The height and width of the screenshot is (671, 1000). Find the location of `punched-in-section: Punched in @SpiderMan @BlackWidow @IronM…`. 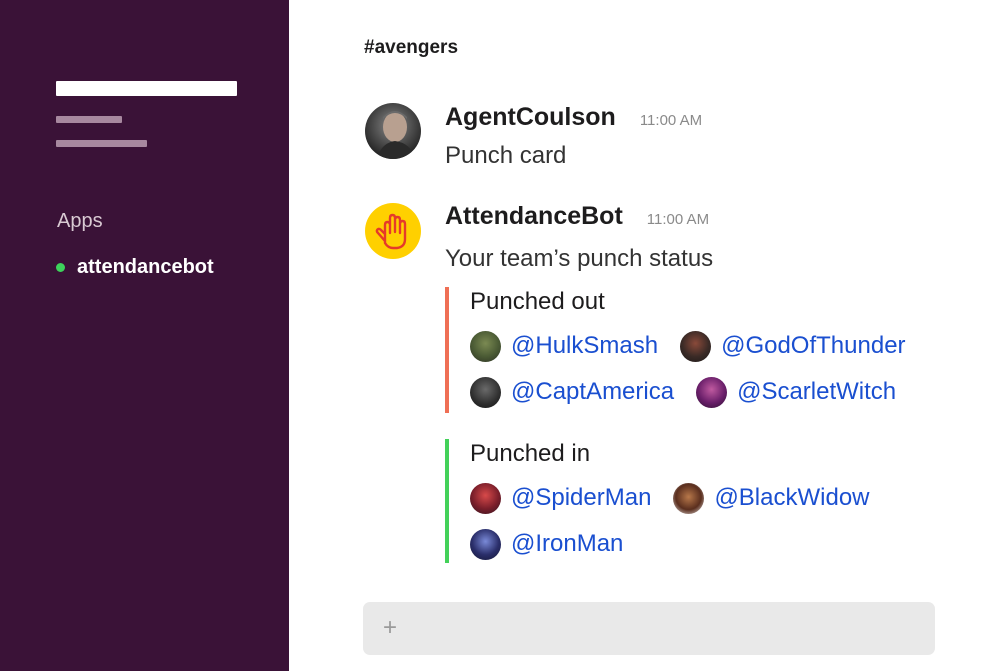

punched-in-section: Punched in @SpiderMan @BlackWidow @IronM… is located at coordinates (668, 501).